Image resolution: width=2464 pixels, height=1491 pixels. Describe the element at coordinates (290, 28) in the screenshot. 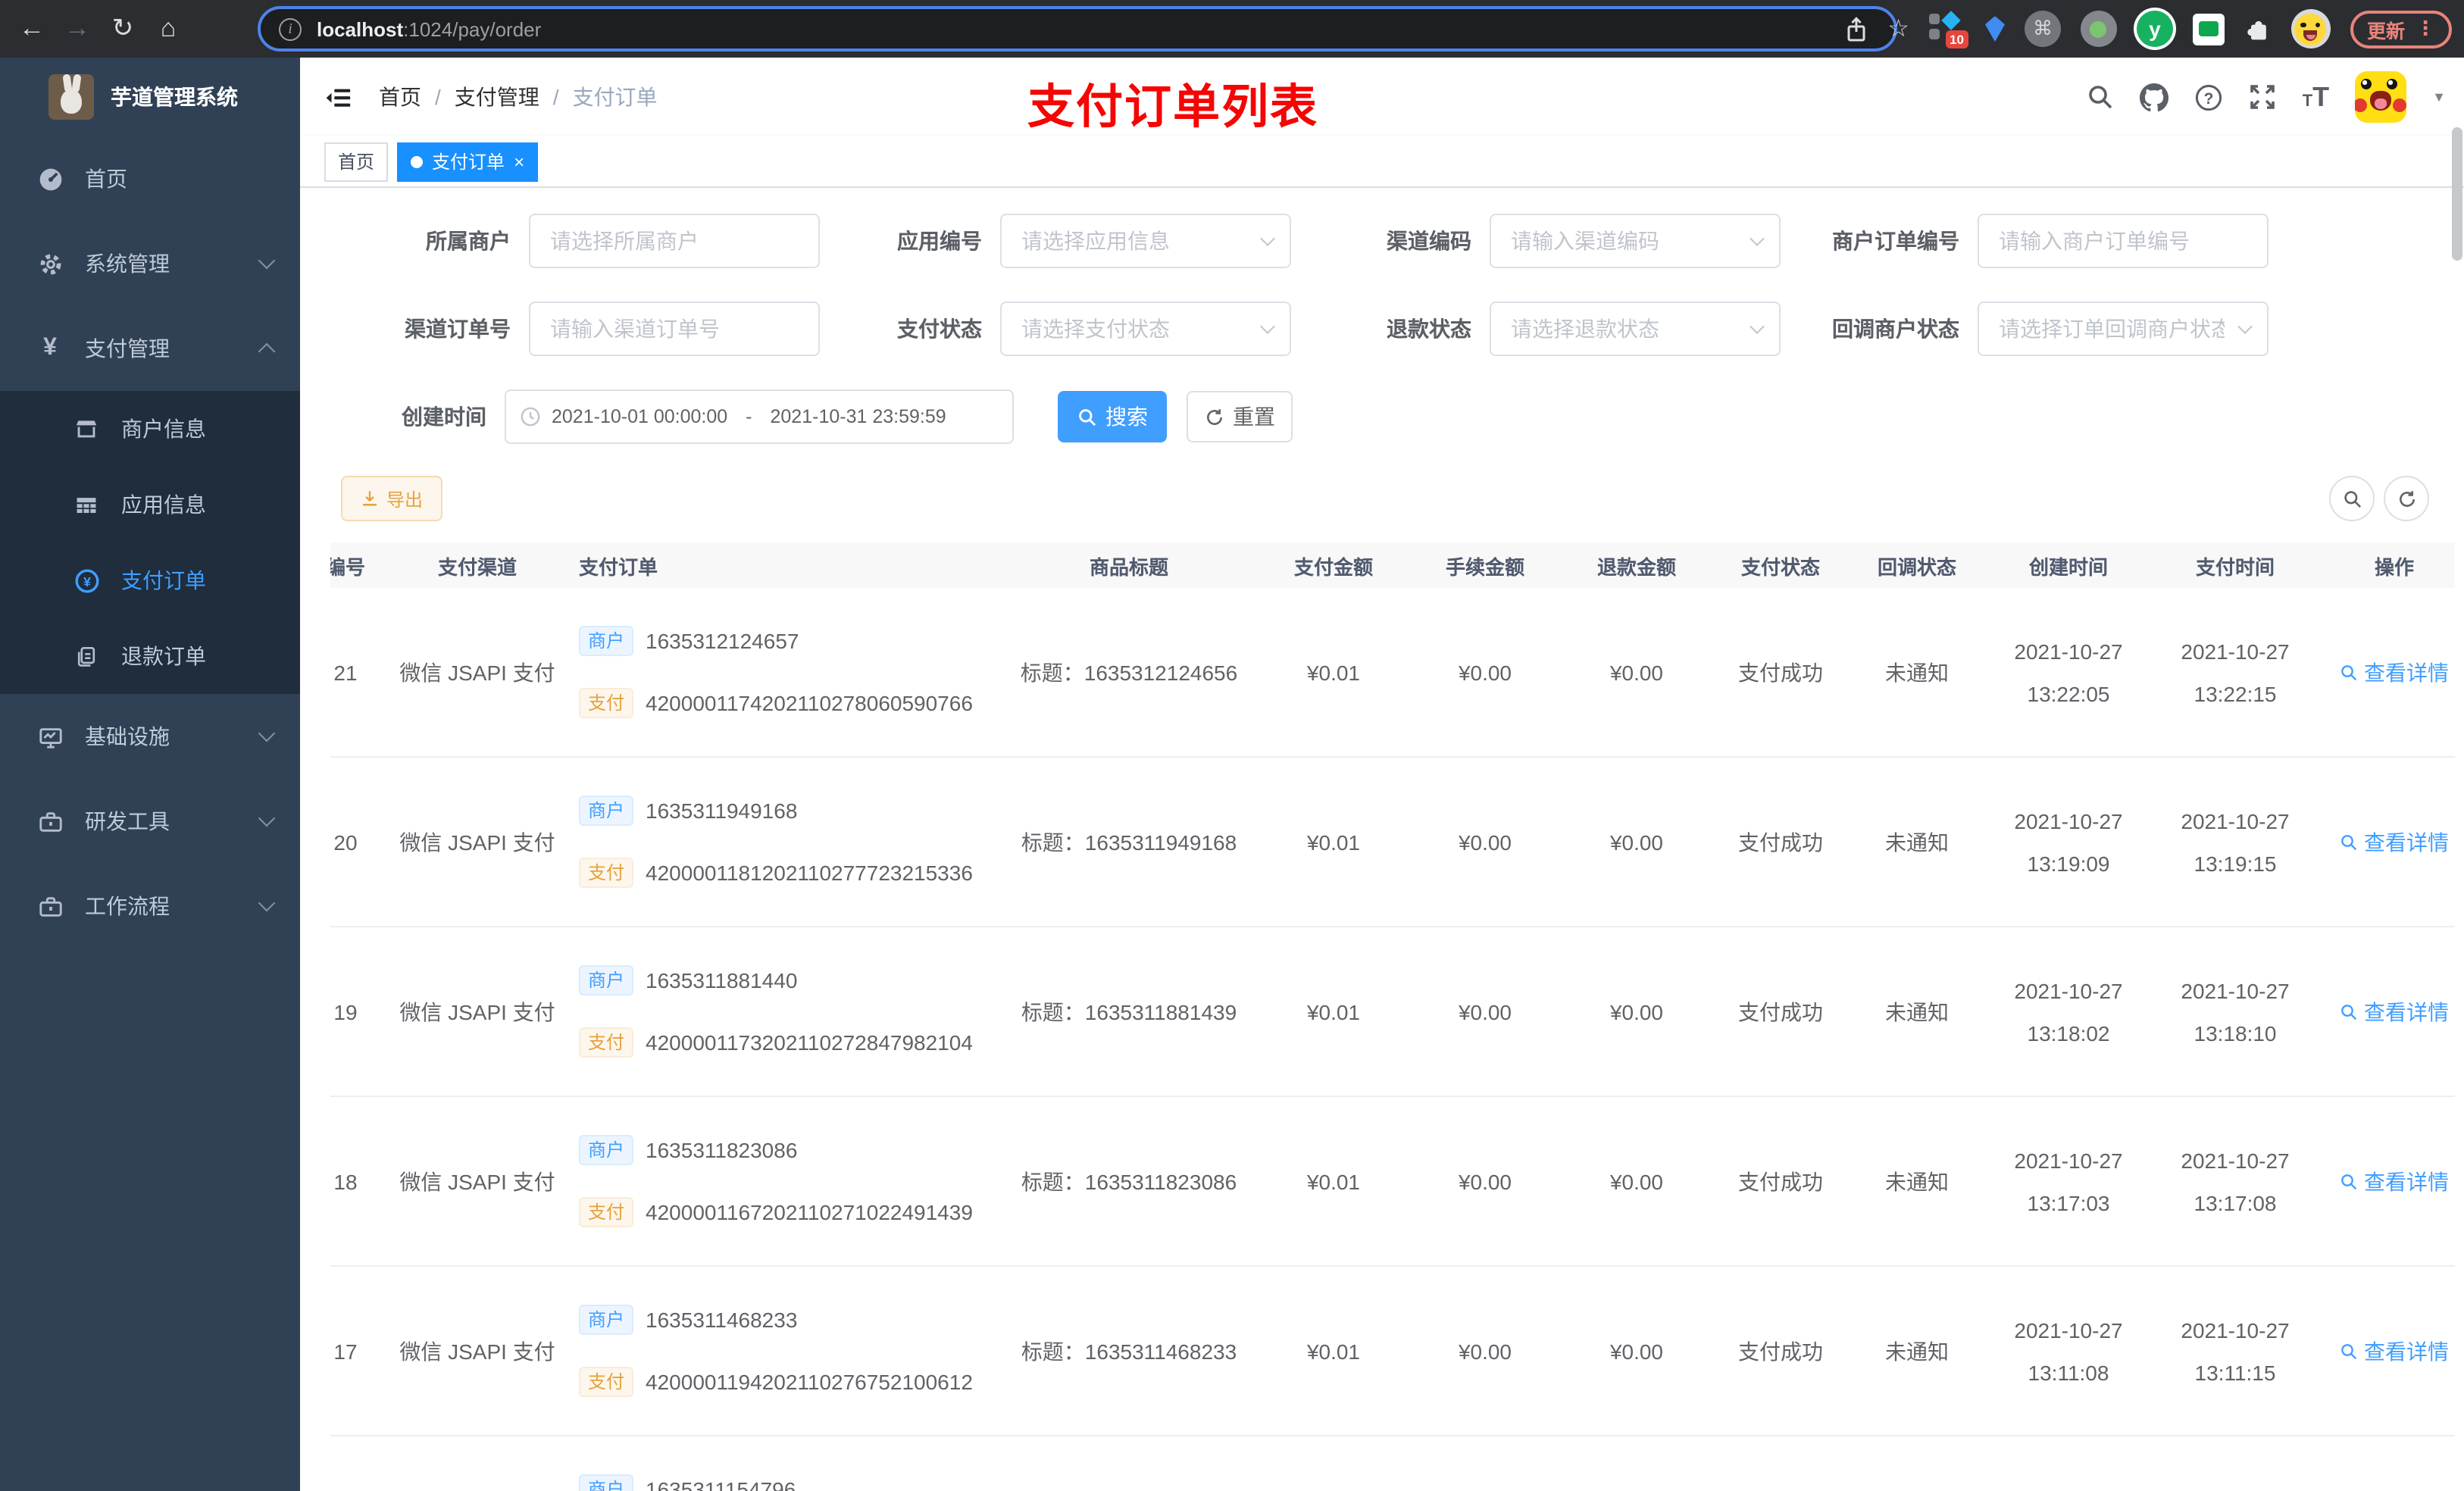

I see `site-info-icon: i` at that location.